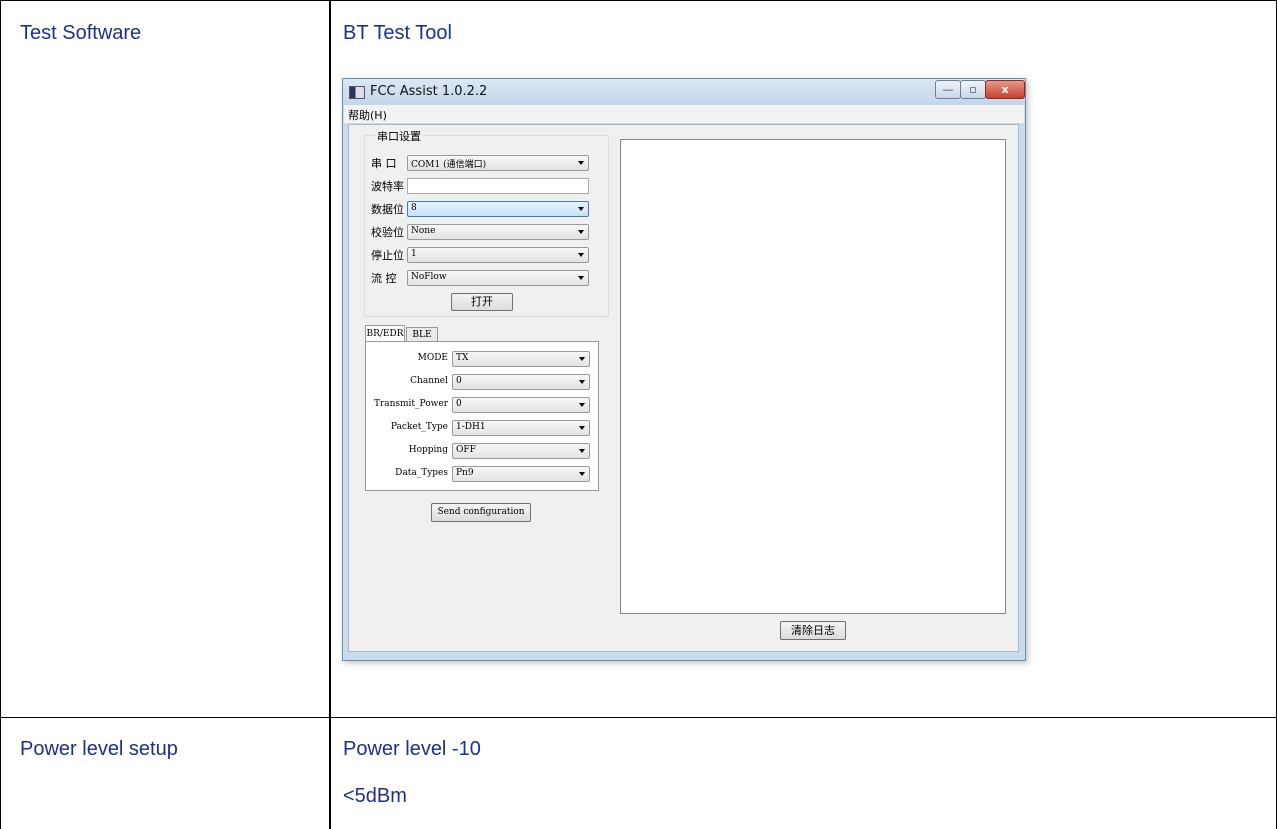 This screenshot has width=1277, height=829. Describe the element at coordinates (521, 428) in the screenshot. I see `packet-type-select: 1-DH1` at that location.